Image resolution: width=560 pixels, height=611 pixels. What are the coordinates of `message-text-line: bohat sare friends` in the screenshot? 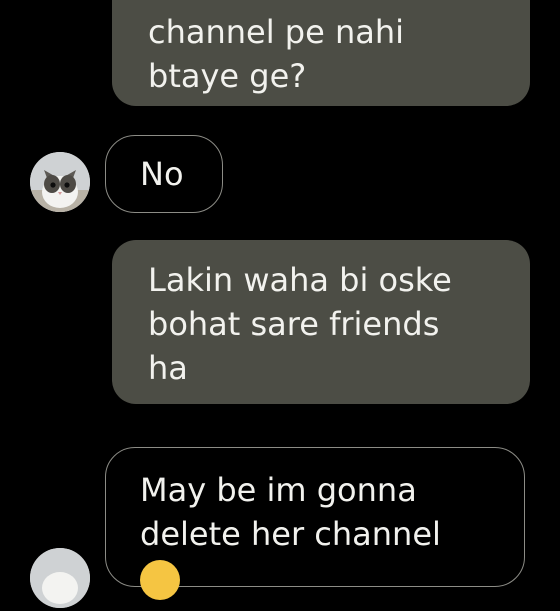 It's located at (294, 324).